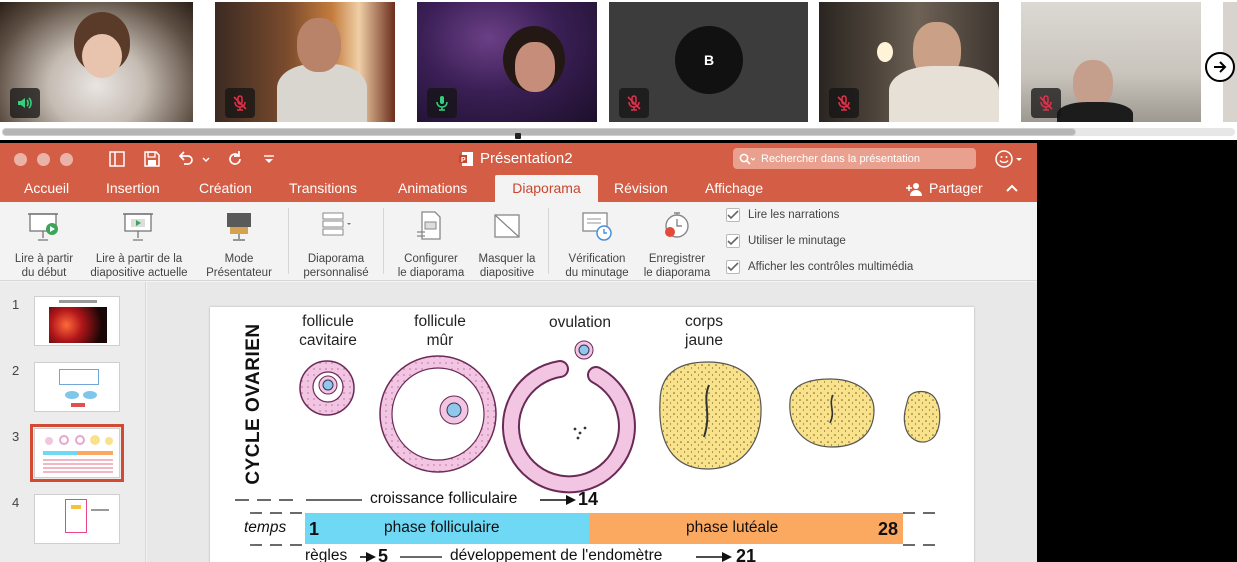 The width and height of the screenshot is (1237, 562). Describe the element at coordinates (314, 529) in the screenshot. I see `day-start: 1` at that location.